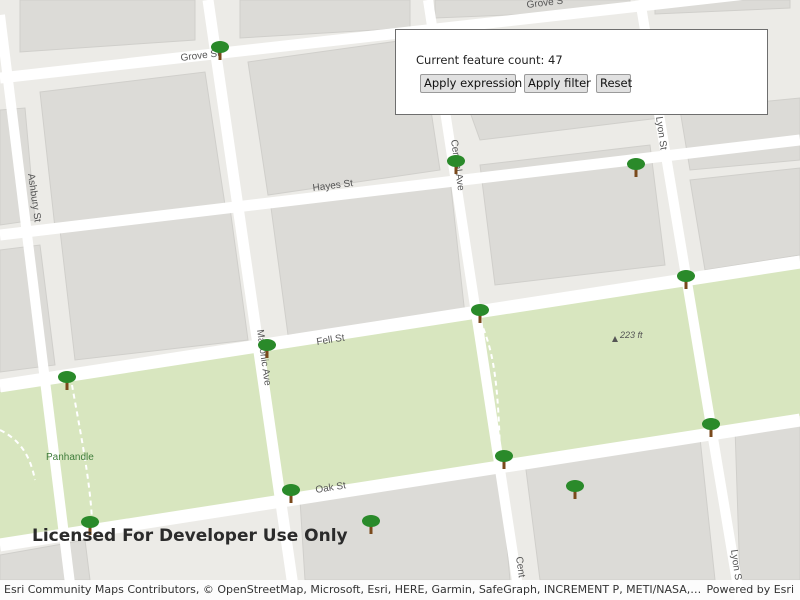  Describe the element at coordinates (750, 589) in the screenshot. I see `powered-by-esri-link: Powered by Esri` at that location.